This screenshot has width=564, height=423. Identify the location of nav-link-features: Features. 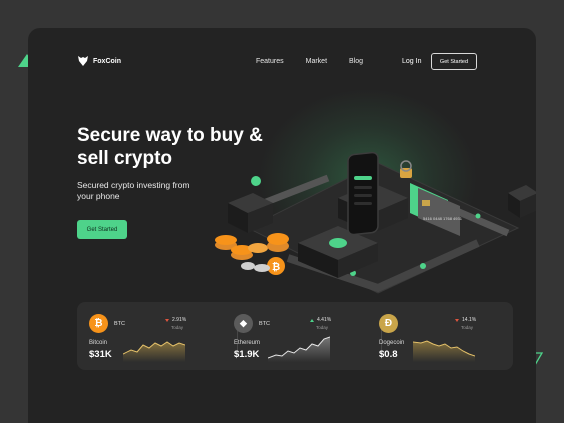
(270, 61).